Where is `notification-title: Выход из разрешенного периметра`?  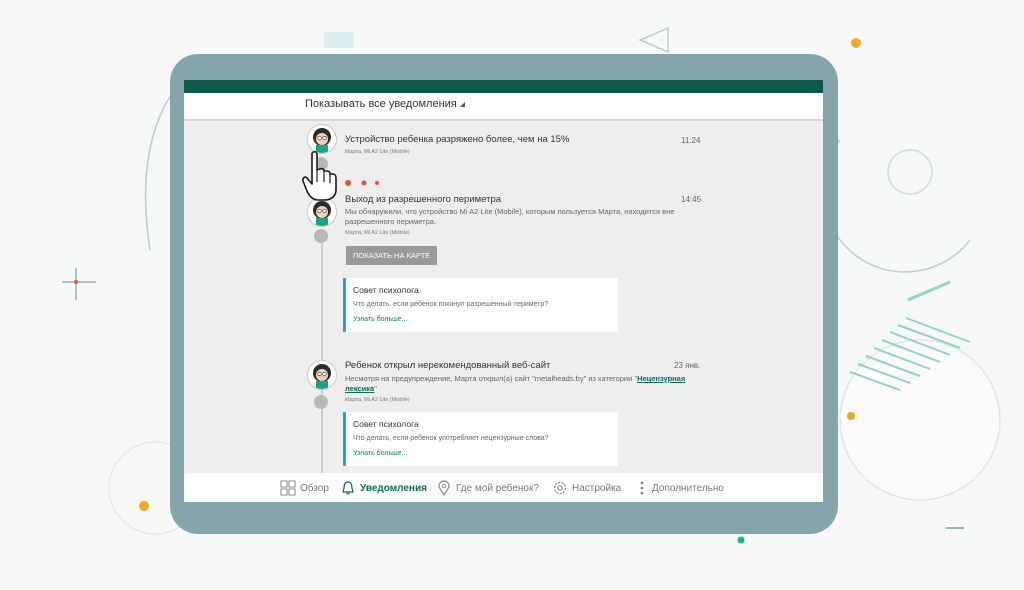 notification-title: Выход из разрешенного периметра is located at coordinates (423, 199).